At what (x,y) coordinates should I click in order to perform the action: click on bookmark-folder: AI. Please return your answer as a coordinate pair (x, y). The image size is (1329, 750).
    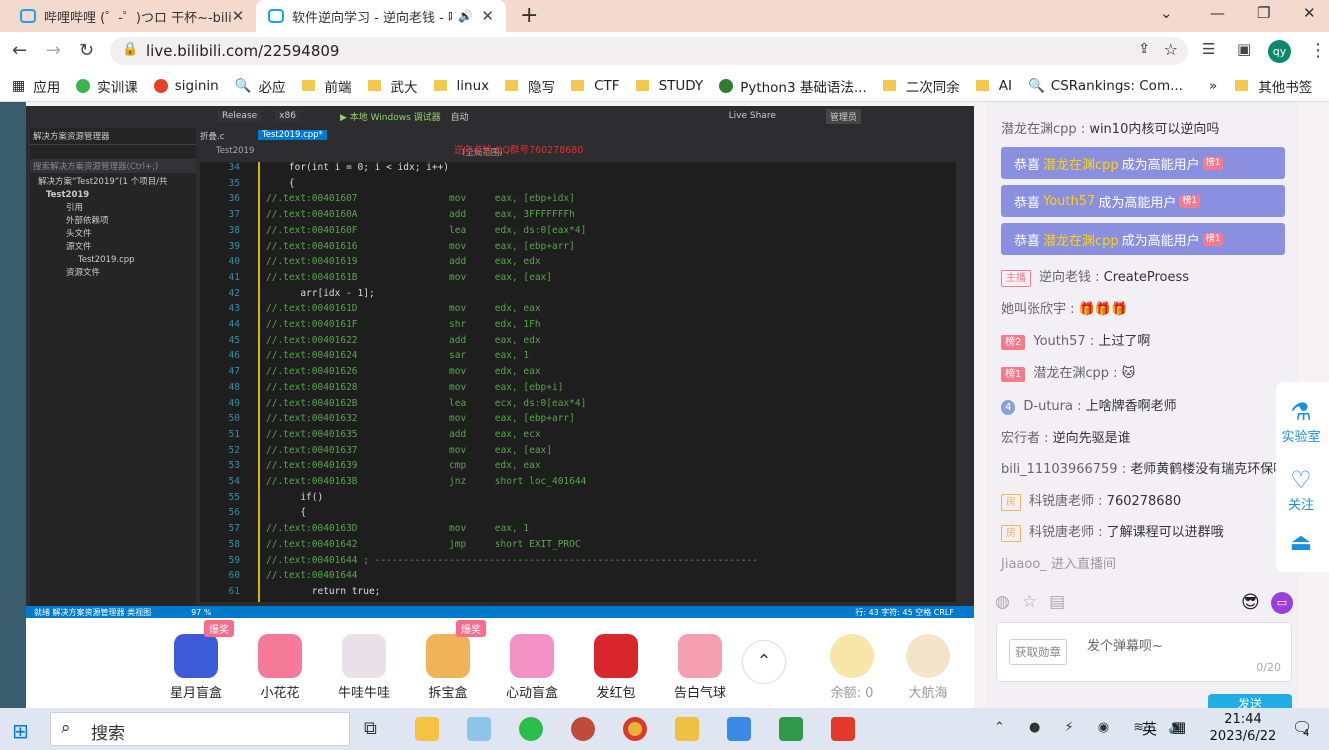
    Looking at the image, I should click on (993, 86).